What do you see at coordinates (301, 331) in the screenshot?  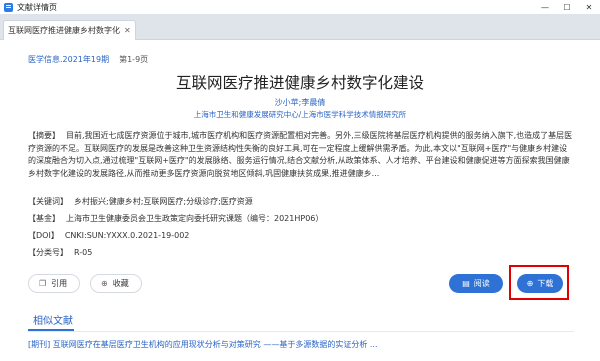 I see `section-divider` at bounding box center [301, 331].